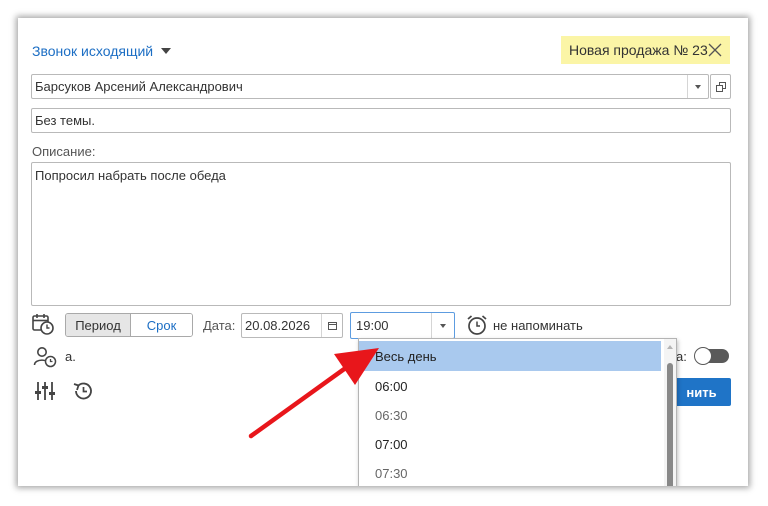 The width and height of the screenshot is (768, 506). I want to click on activity-type-selector: Звонок исходящий, so click(102, 51).